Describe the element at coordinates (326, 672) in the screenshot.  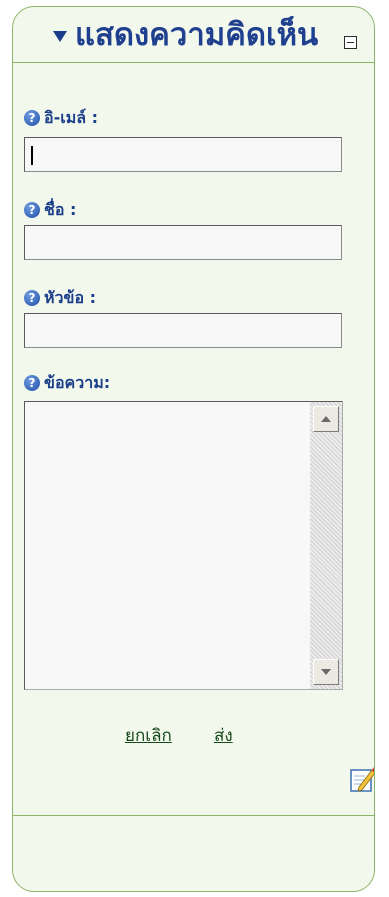
I see `scroll-down-button` at that location.